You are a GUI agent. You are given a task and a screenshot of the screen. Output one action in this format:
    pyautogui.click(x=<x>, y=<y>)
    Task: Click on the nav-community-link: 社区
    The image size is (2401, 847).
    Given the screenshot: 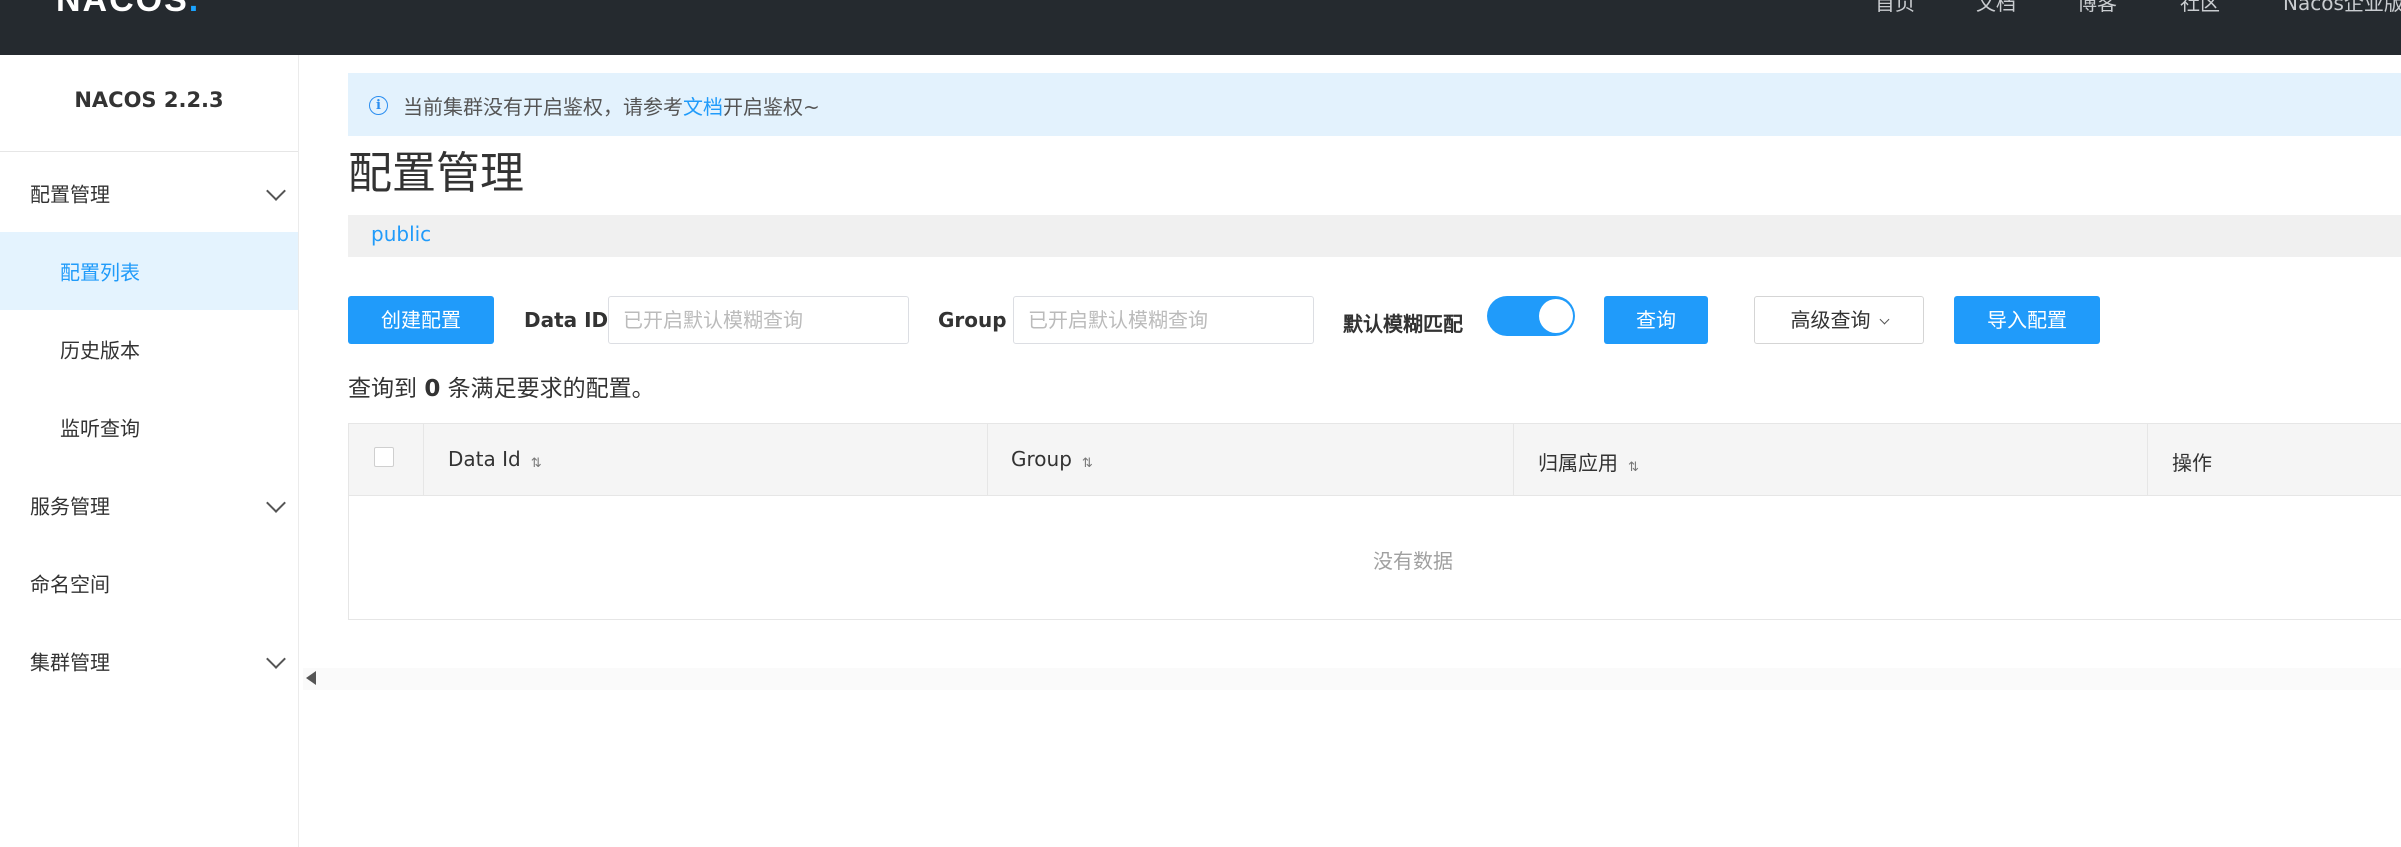 What is the action you would take?
    pyautogui.click(x=2200, y=7)
    